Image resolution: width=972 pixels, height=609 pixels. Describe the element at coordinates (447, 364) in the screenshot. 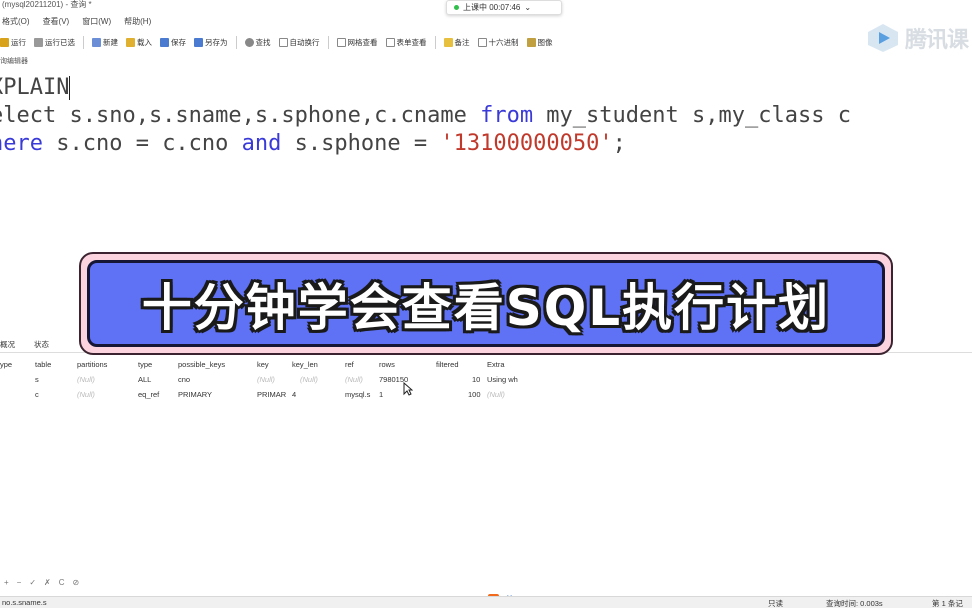

I see `col-header: filtered` at that location.